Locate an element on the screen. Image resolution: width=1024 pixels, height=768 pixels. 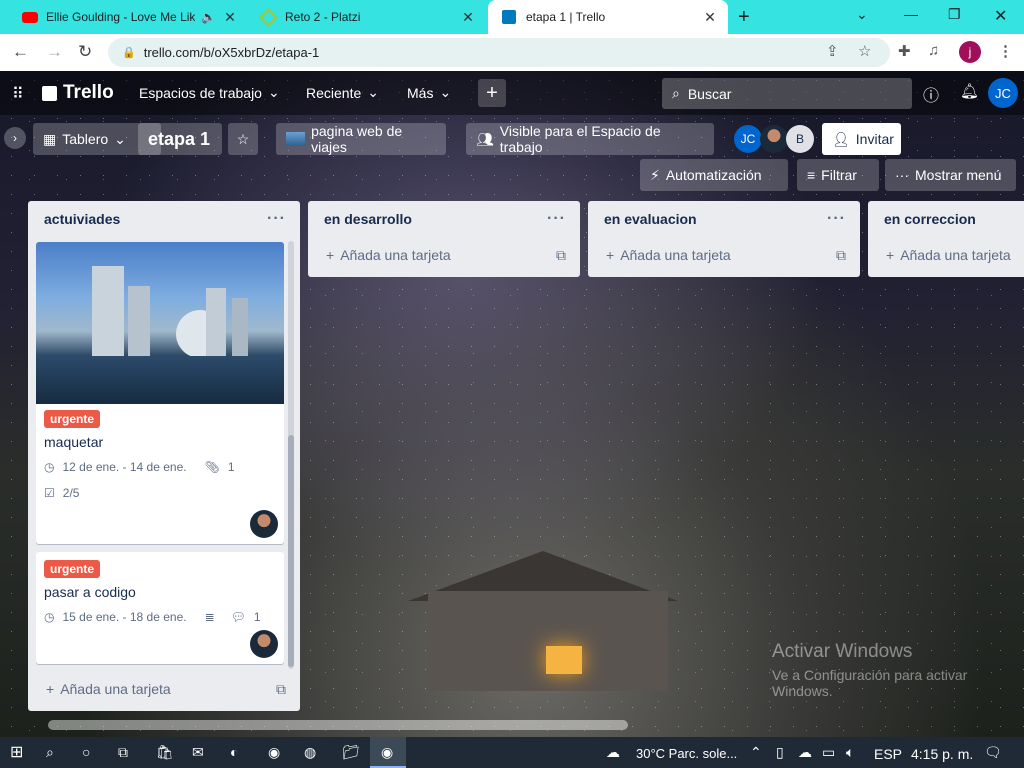
plus-icon: + is located at coordinates (610, 255).